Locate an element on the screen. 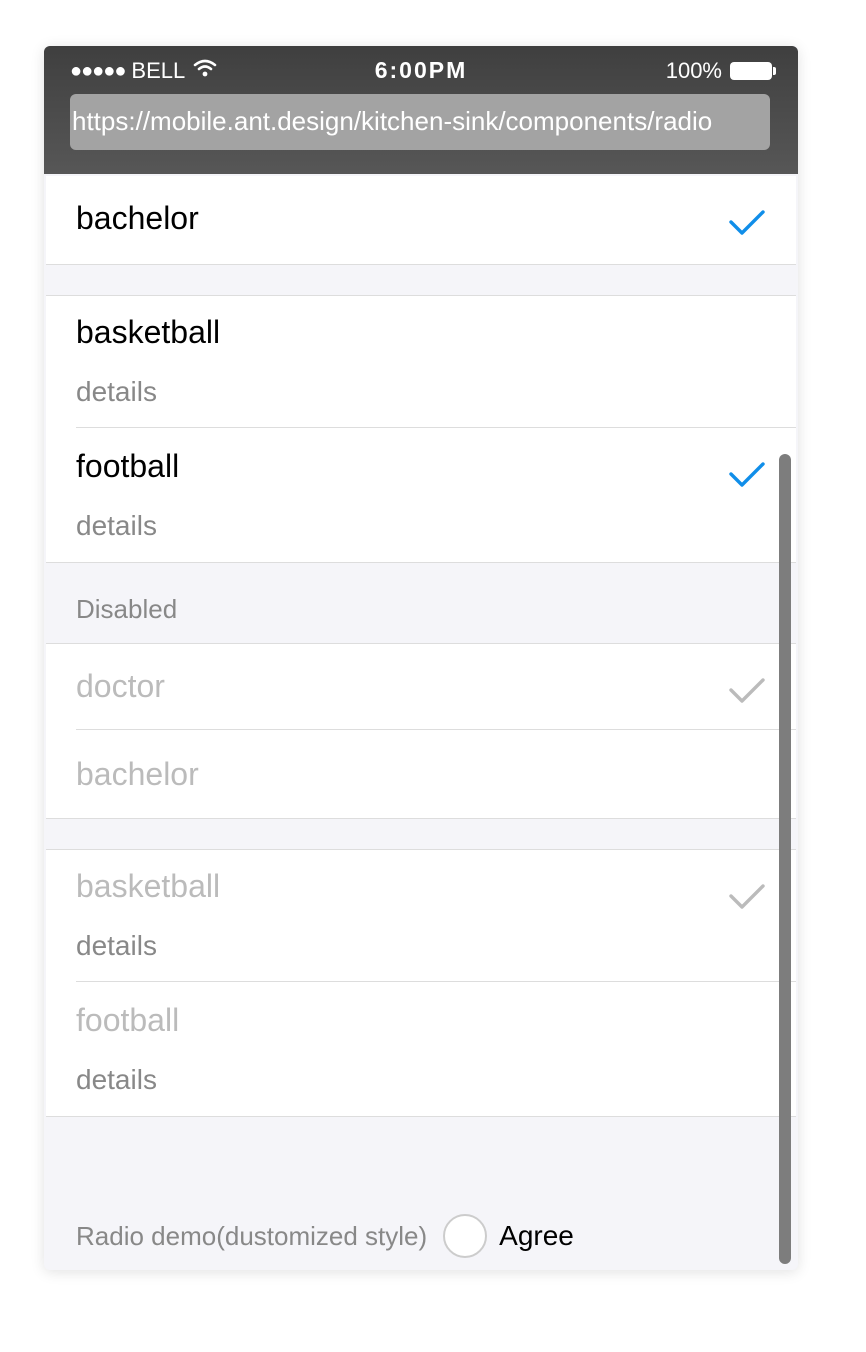  battery-status: 100% is located at coordinates (720, 71).